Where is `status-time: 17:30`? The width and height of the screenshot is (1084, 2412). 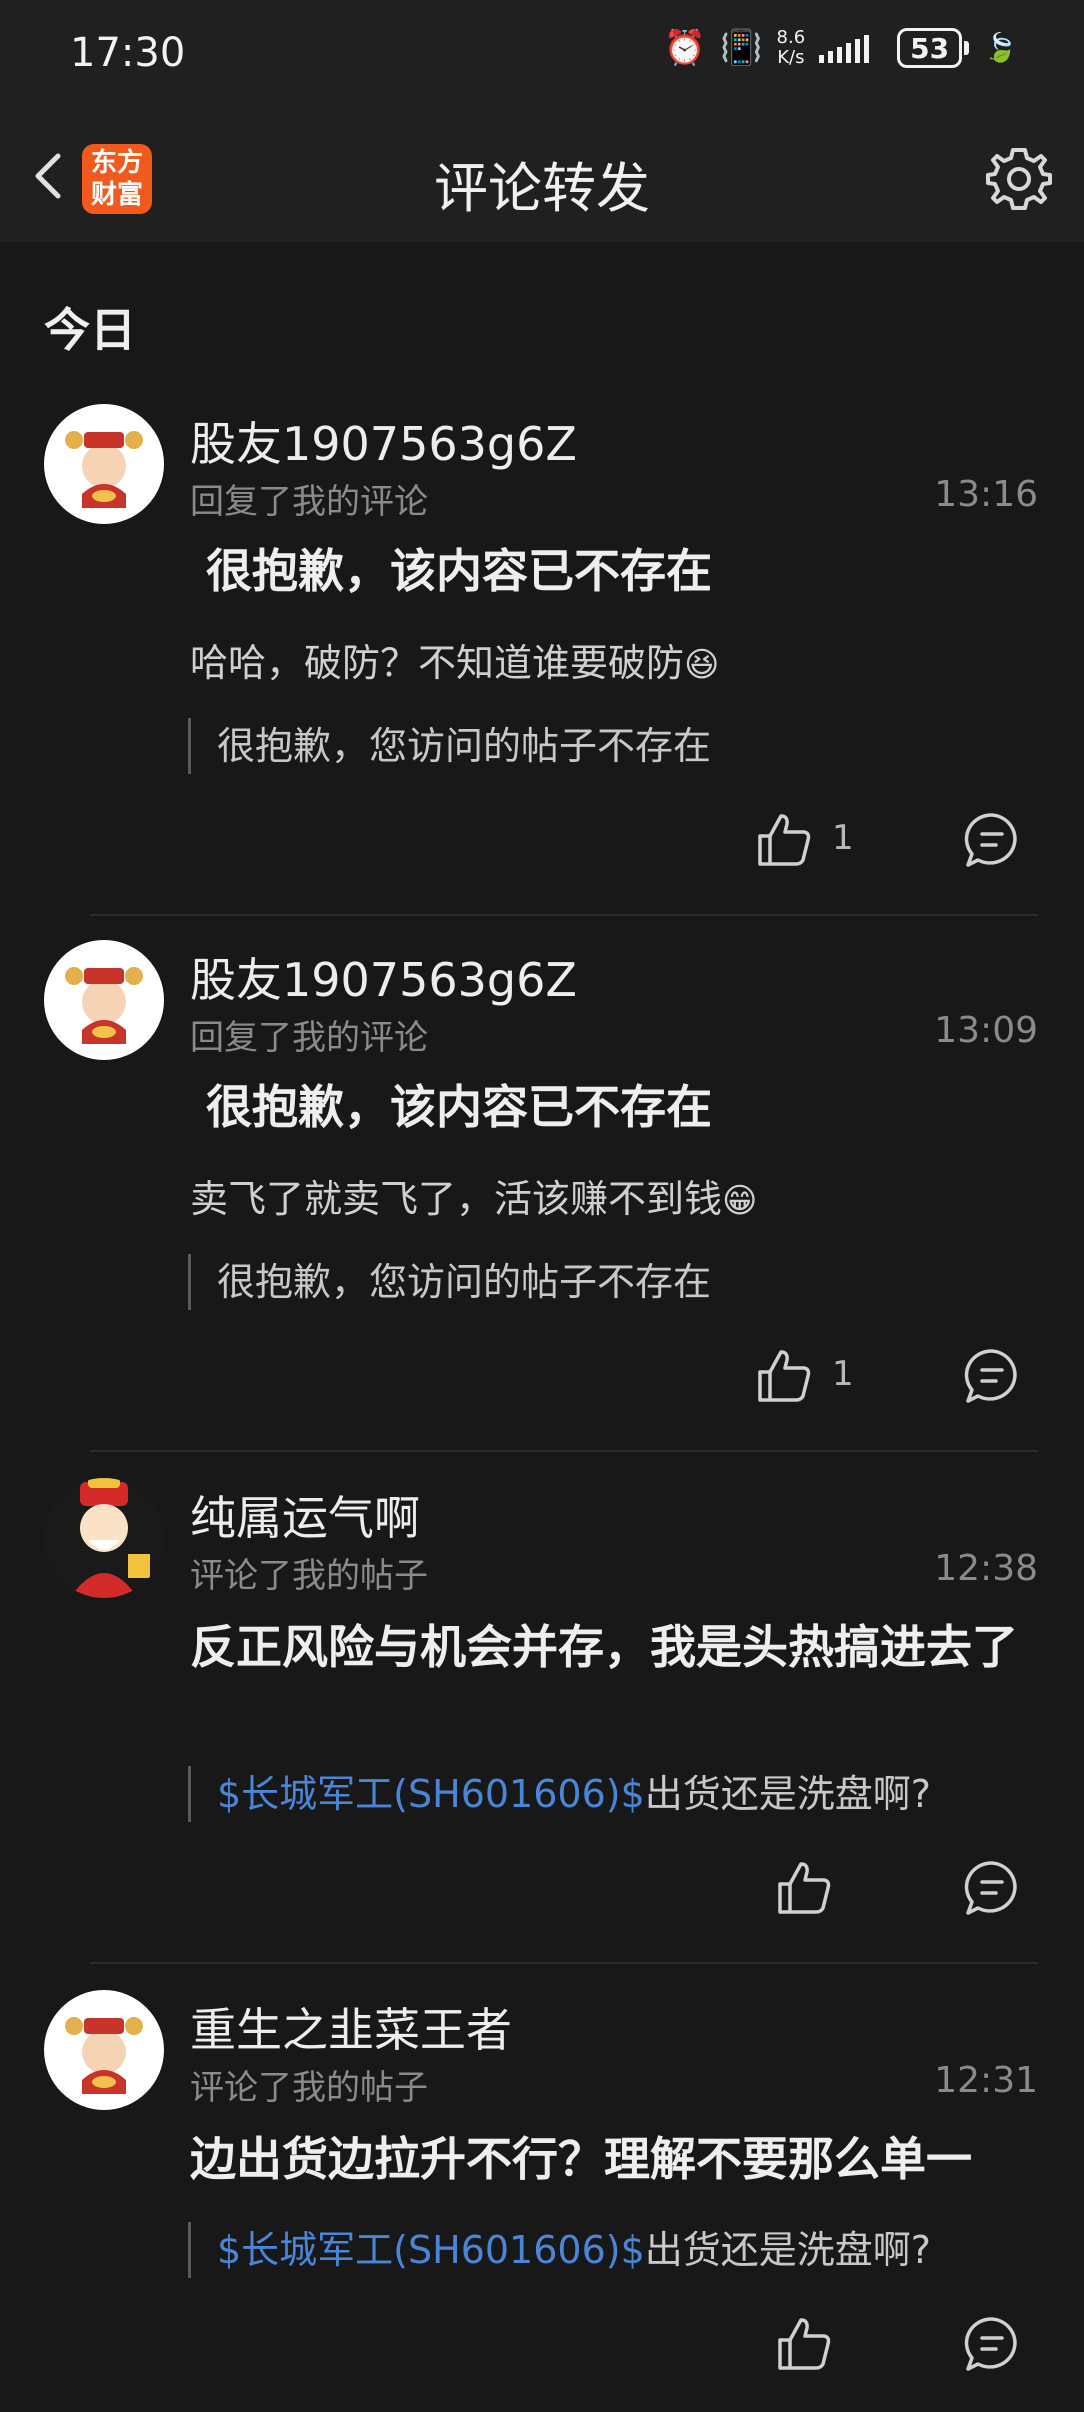
status-time: 17:30 is located at coordinates (128, 53).